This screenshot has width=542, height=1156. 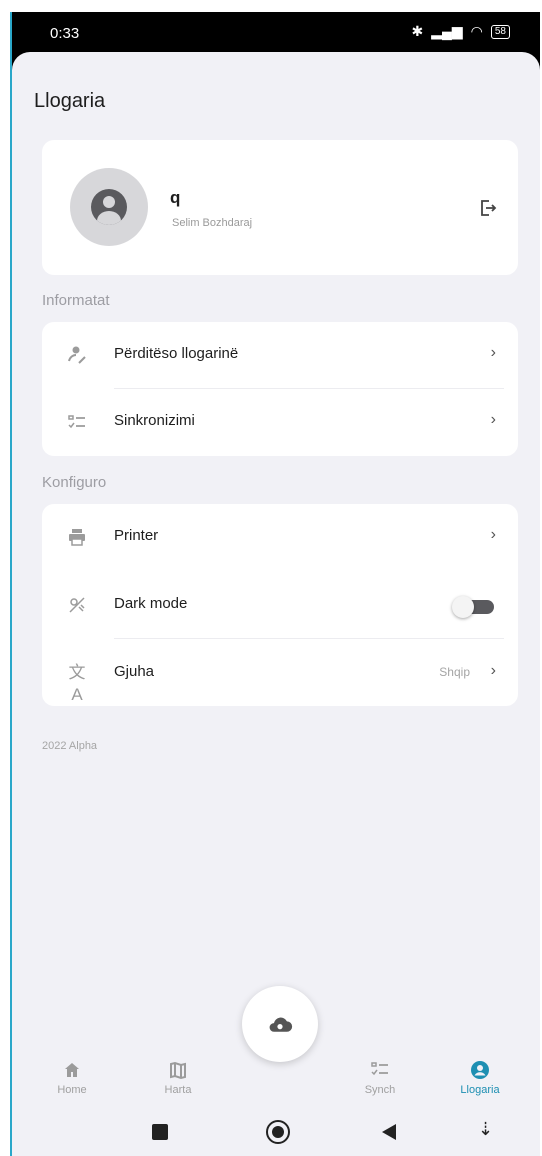 I want to click on system-navigation-bar: ⇣, so click(x=276, y=1131).